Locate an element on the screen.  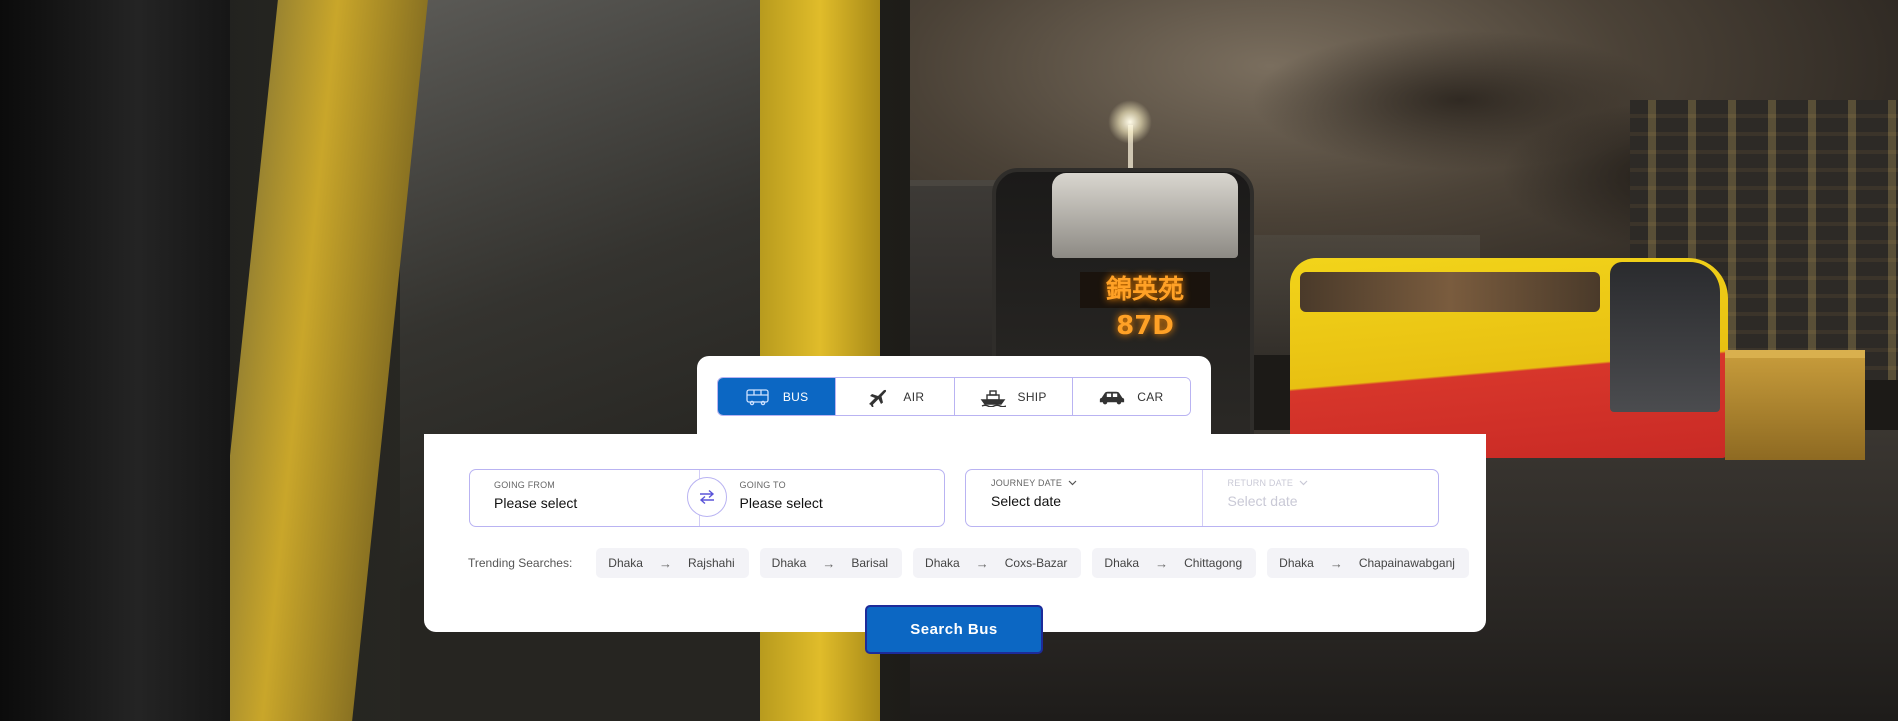
return-date-label: RETURN DATE is located at coordinates (1260, 483).